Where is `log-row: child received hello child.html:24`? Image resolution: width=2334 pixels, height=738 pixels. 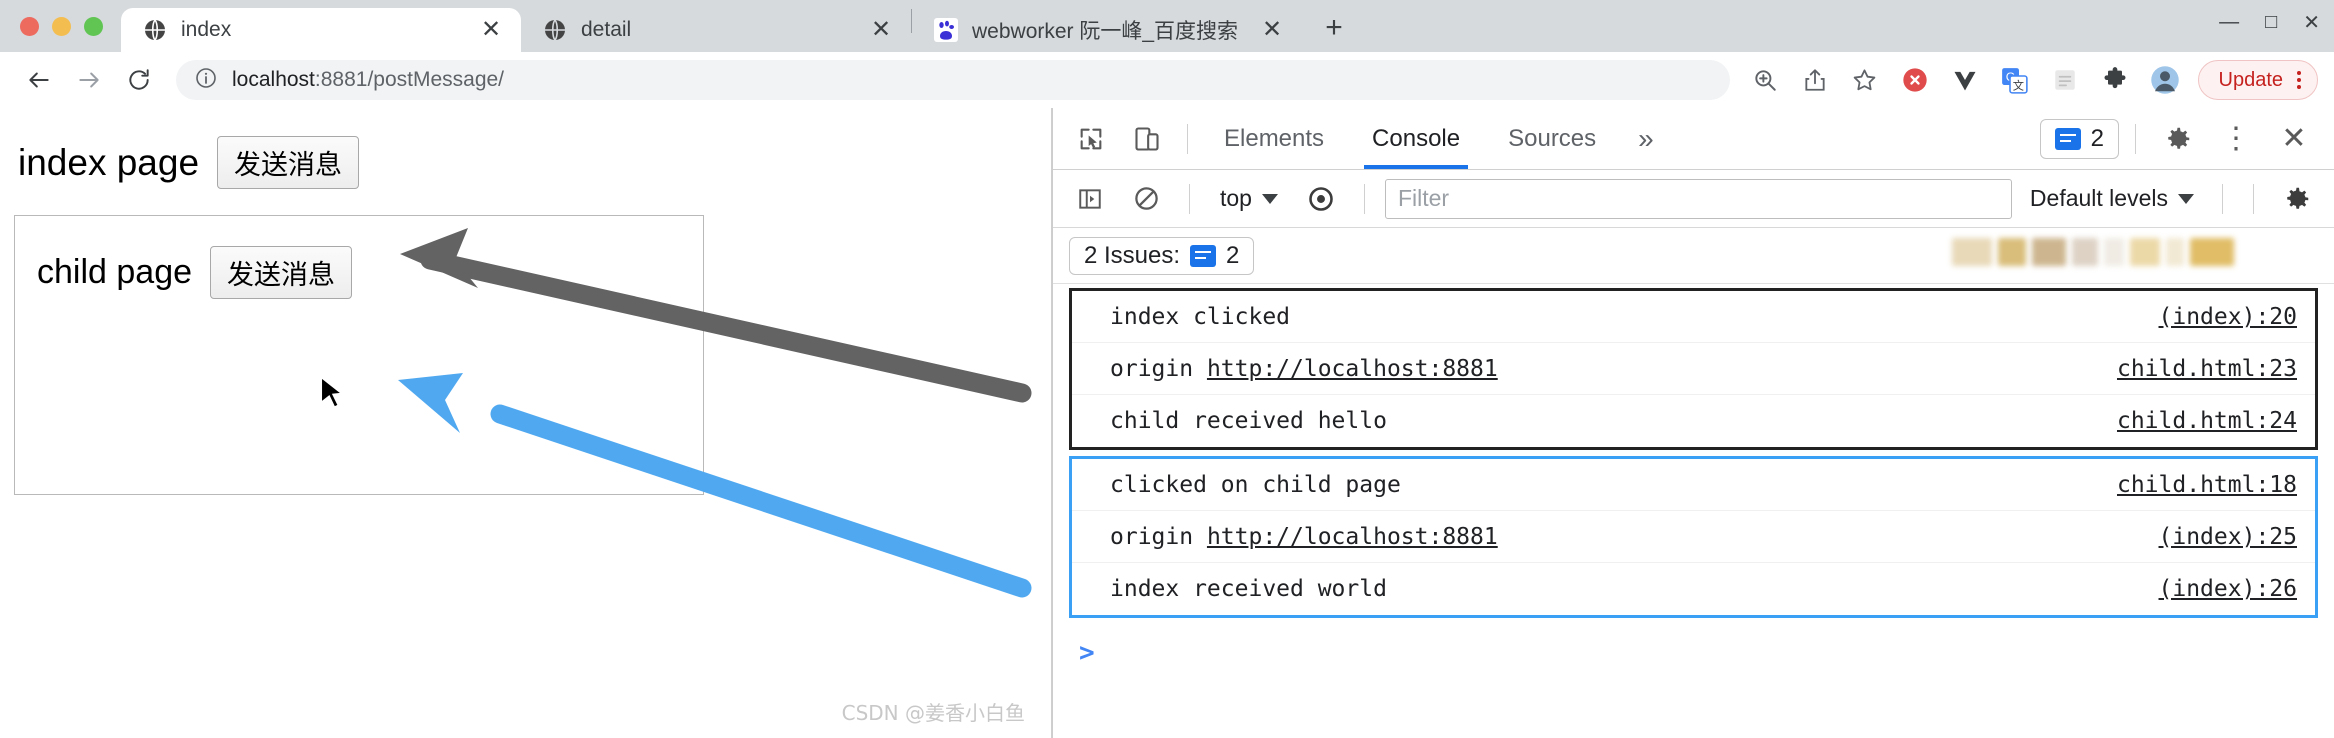 log-row: child received hello child.html:24 is located at coordinates (1693, 421).